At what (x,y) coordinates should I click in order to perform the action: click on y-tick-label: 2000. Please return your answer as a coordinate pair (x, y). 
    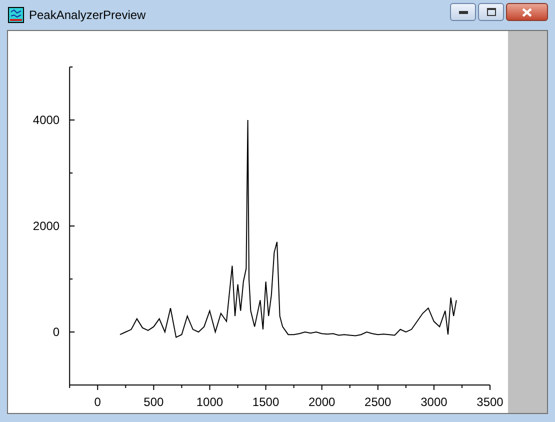
    Looking at the image, I should click on (46, 226).